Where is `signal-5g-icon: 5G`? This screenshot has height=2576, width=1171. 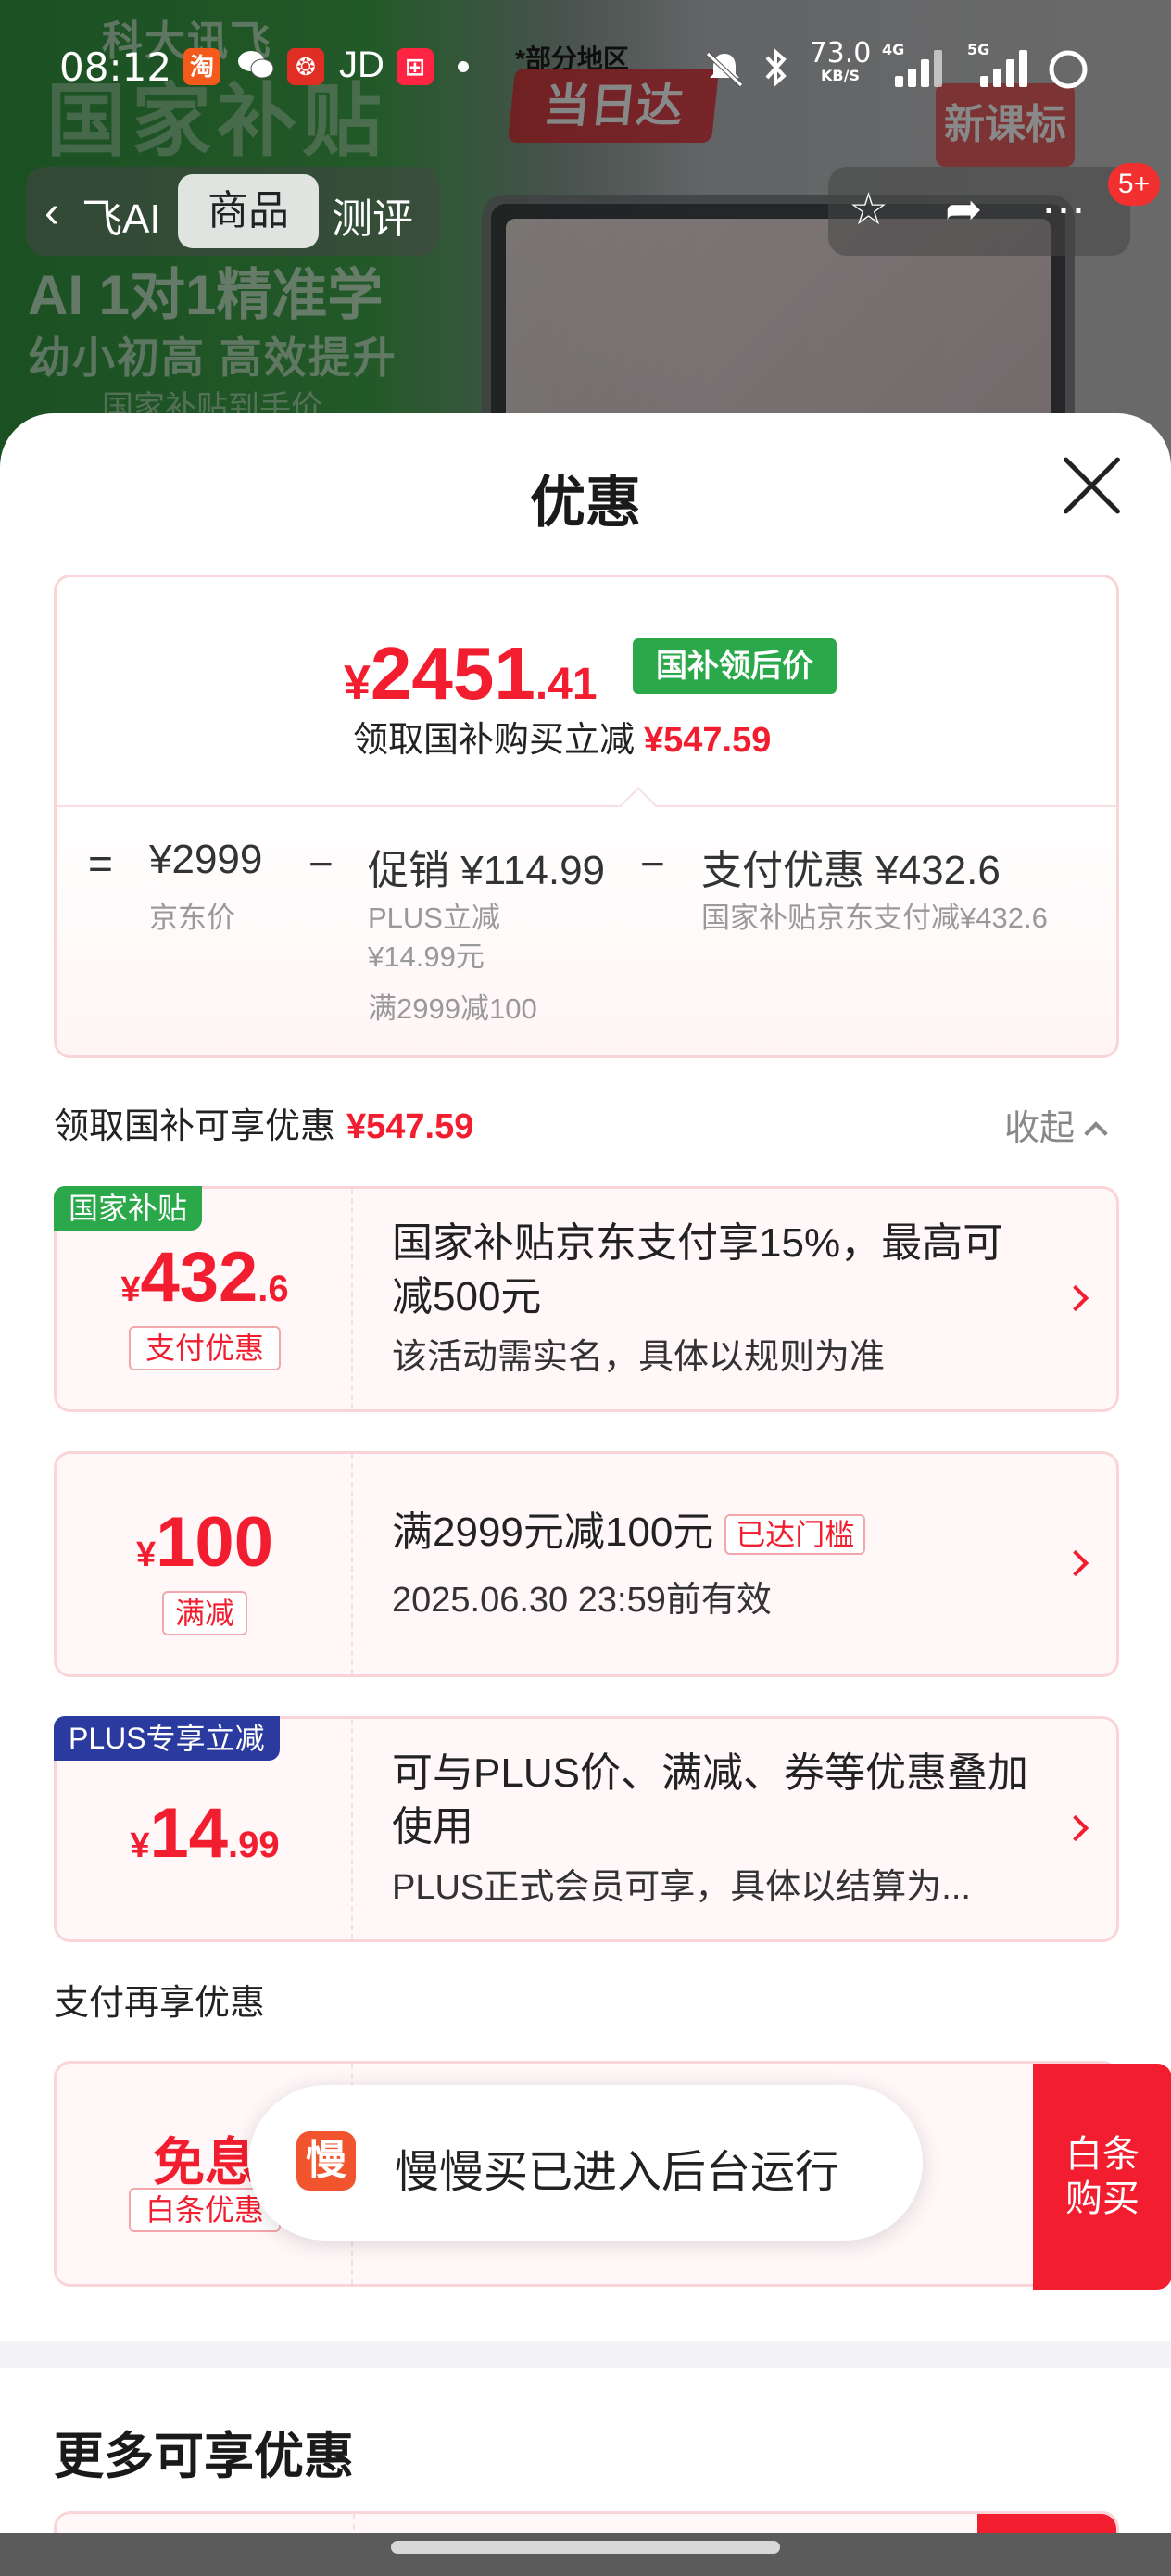
signal-5g-icon: 5G is located at coordinates (998, 64).